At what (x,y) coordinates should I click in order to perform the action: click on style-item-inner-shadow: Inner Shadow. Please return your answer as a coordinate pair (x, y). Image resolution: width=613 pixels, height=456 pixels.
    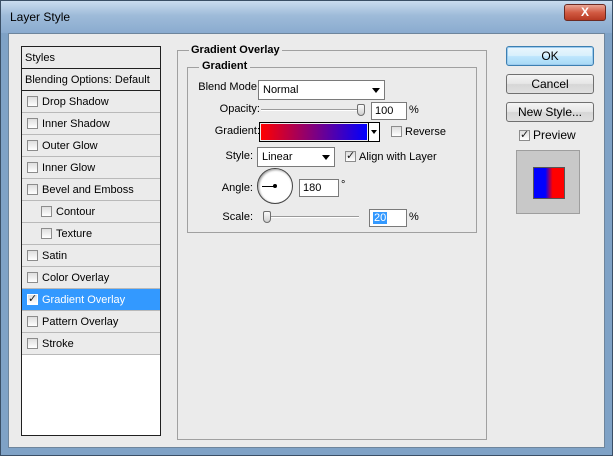
    Looking at the image, I should click on (91, 124).